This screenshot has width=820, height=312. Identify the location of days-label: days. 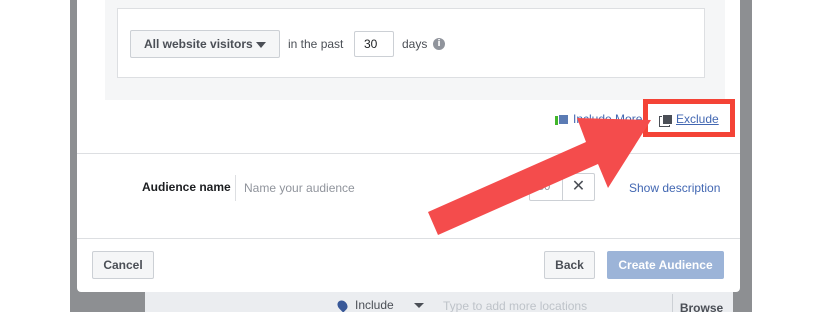
(415, 44).